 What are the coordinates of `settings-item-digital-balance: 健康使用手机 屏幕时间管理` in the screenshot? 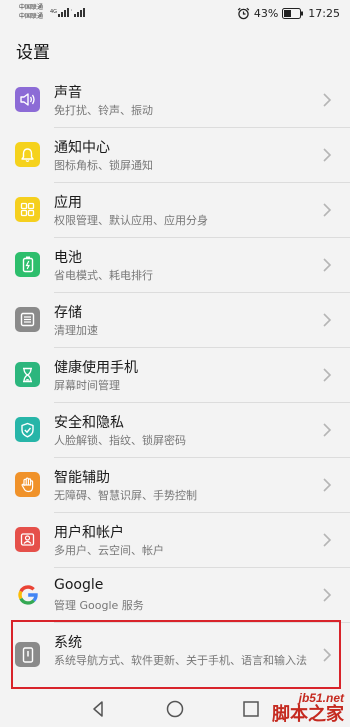 It's located at (175, 375).